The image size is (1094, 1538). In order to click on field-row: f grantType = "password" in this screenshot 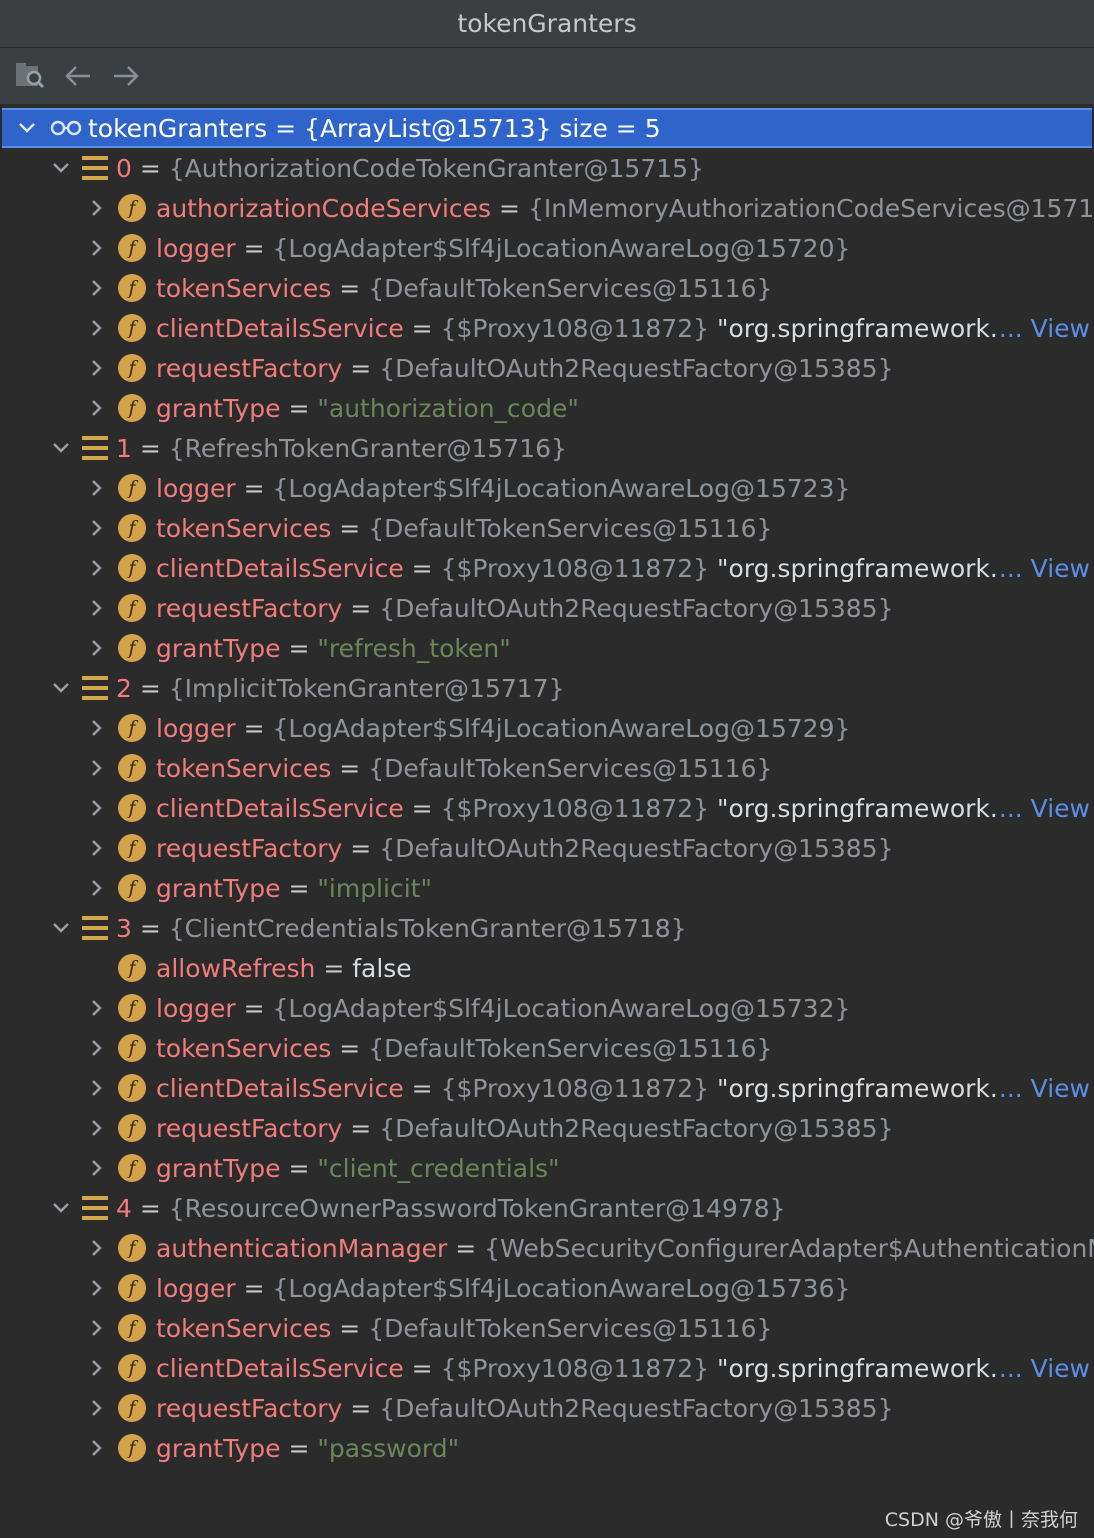, I will do `click(547, 1448)`.